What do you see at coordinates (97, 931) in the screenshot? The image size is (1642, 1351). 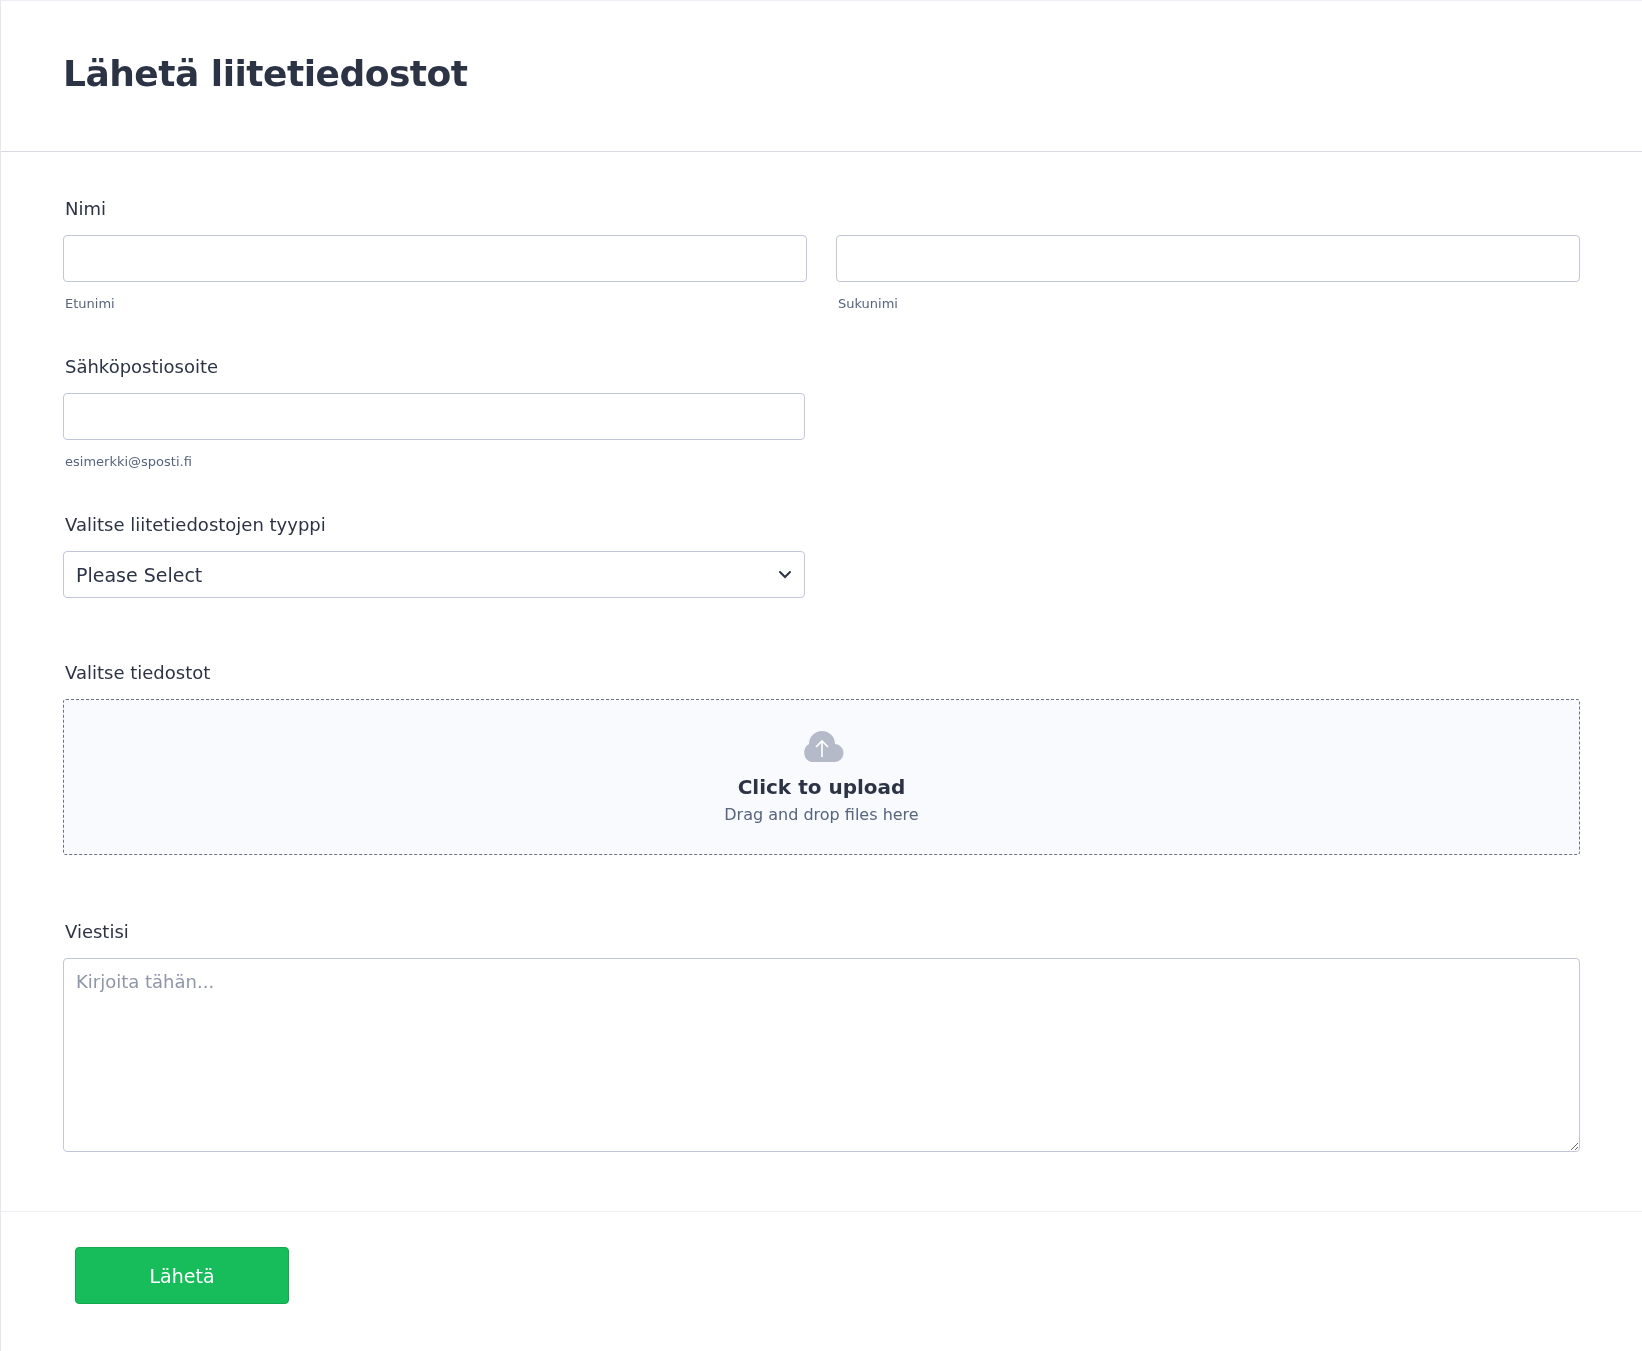 I see `field-label: Viestisi` at bounding box center [97, 931].